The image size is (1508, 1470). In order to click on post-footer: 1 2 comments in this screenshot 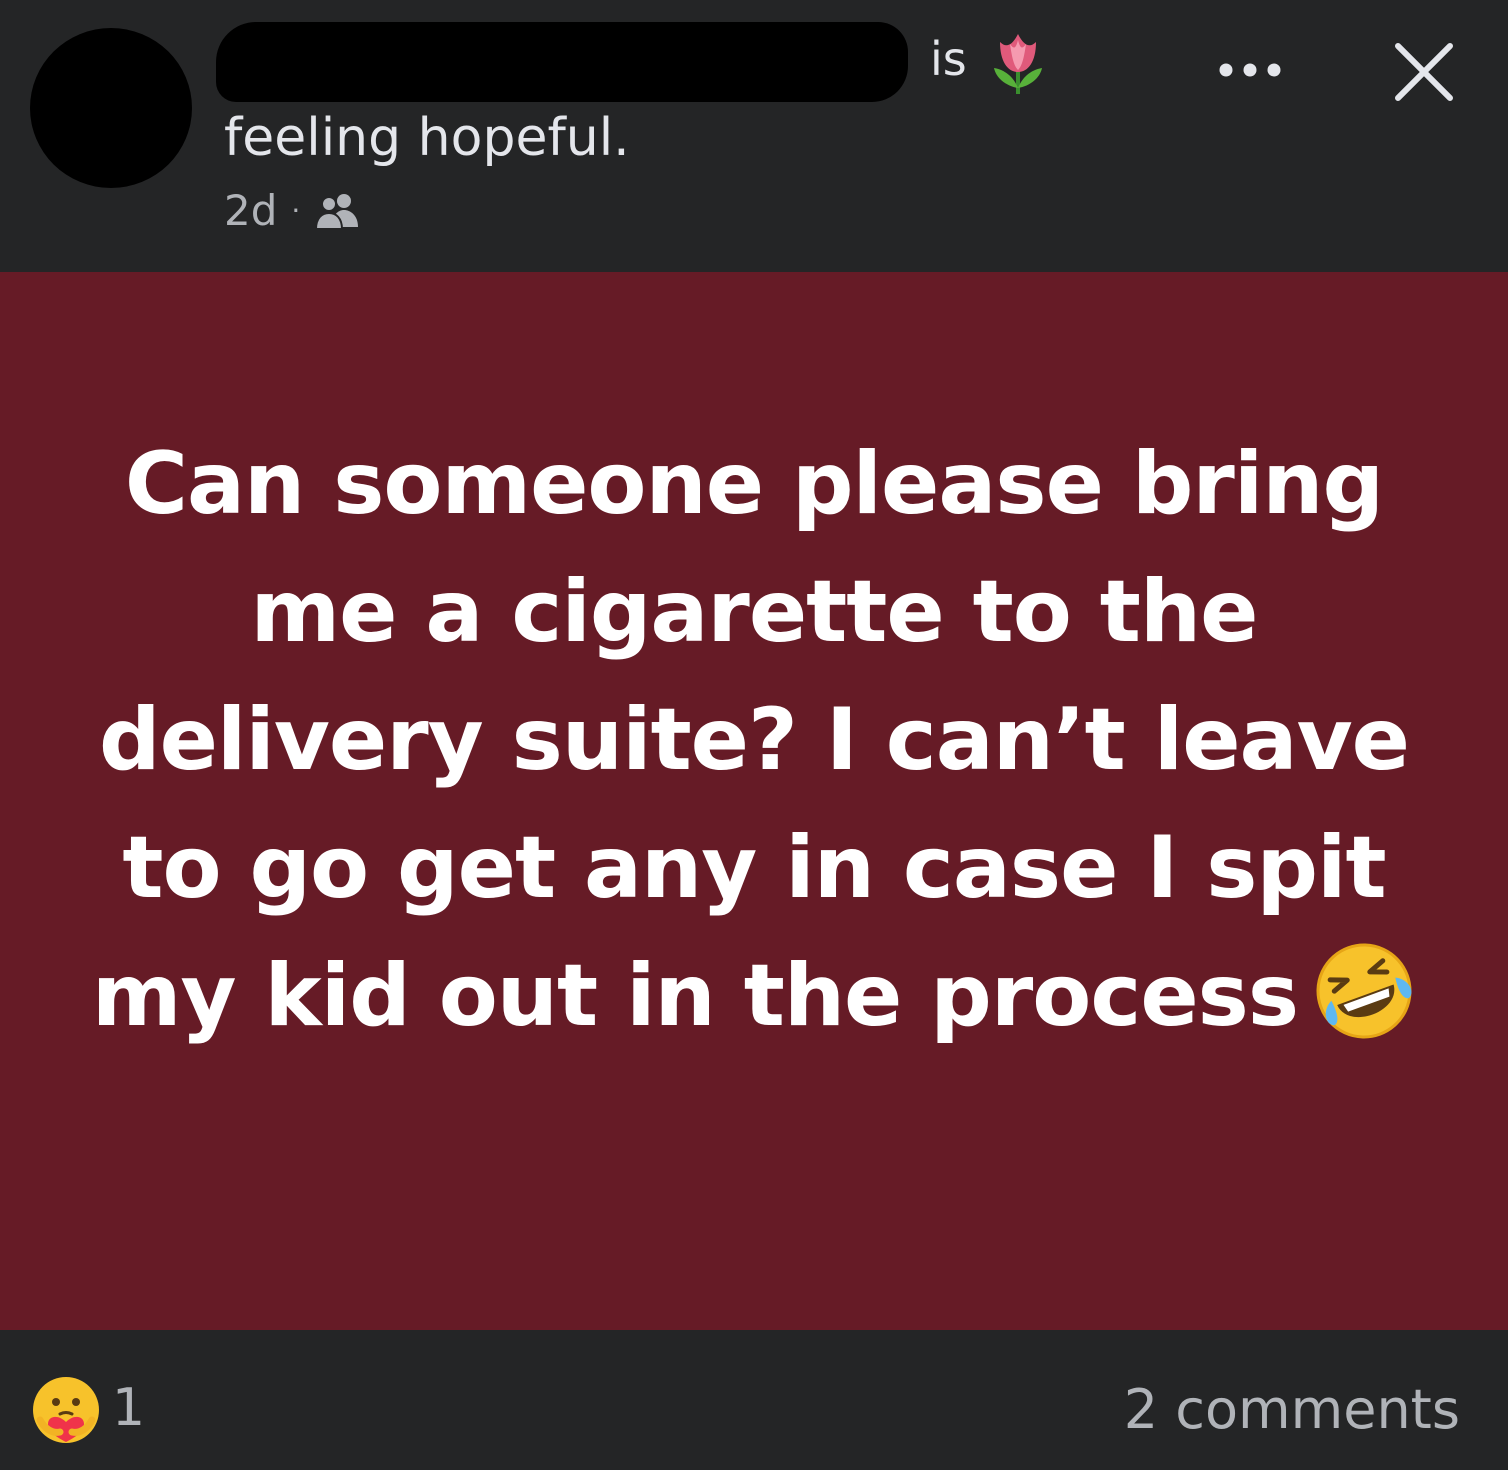, I will do `click(754, 1400)`.